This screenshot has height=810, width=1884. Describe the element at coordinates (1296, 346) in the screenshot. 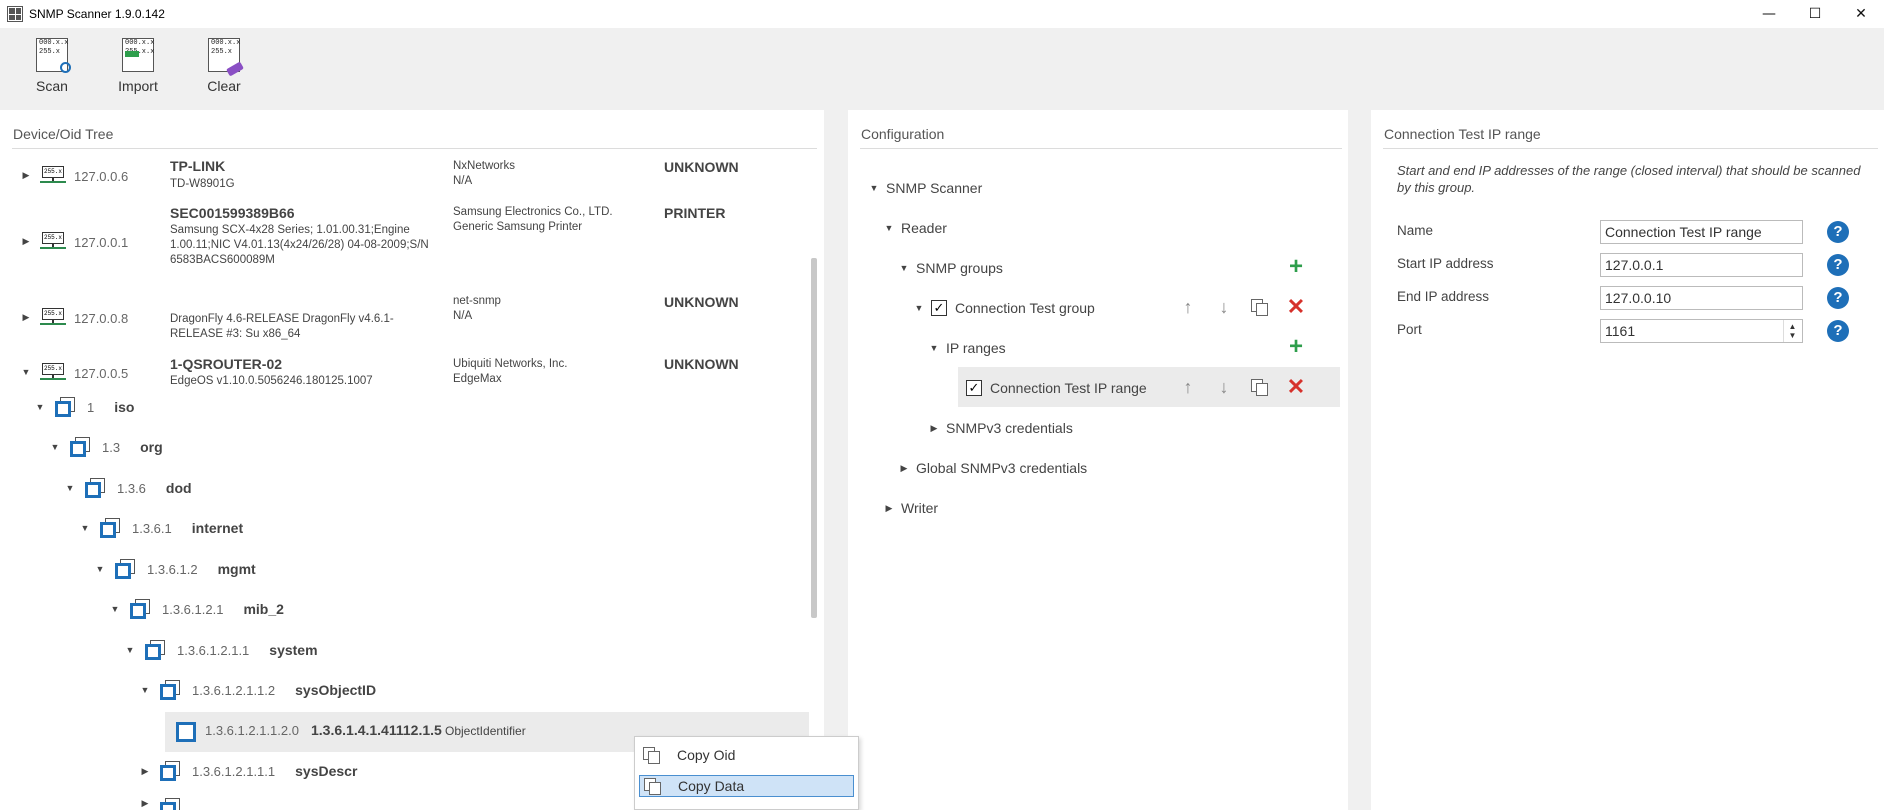

I see `add-range-button: +` at that location.